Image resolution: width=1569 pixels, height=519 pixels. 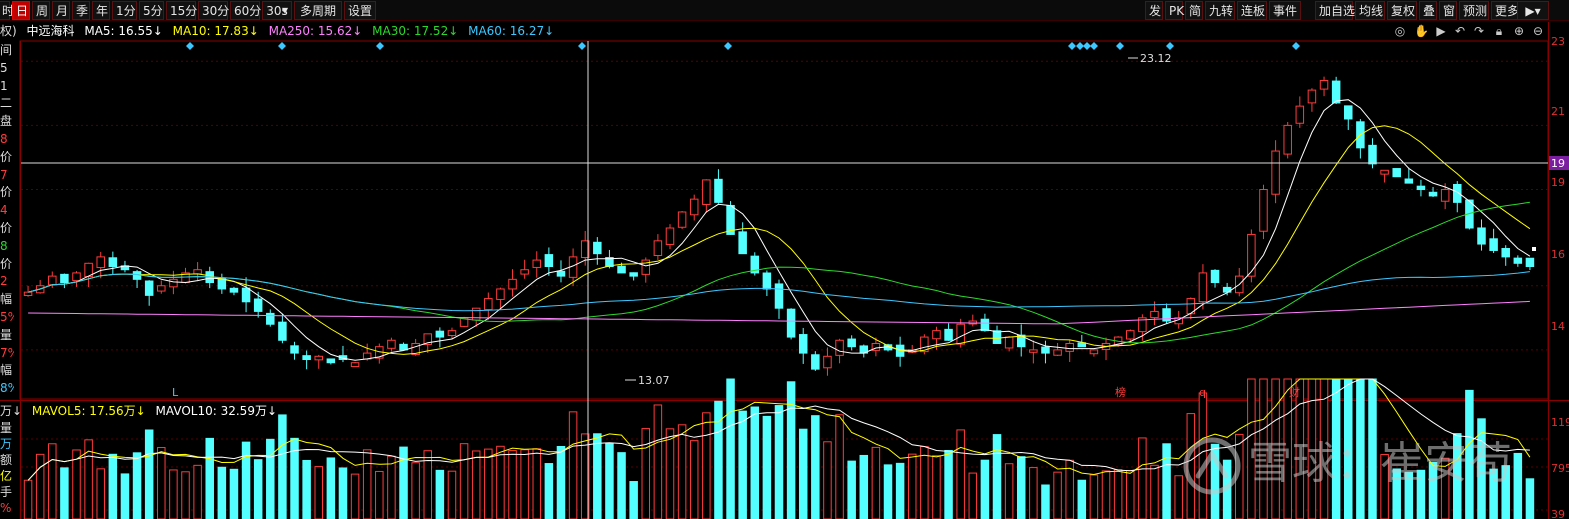 I want to click on current-price-label: 19, so click(x=1558, y=163).